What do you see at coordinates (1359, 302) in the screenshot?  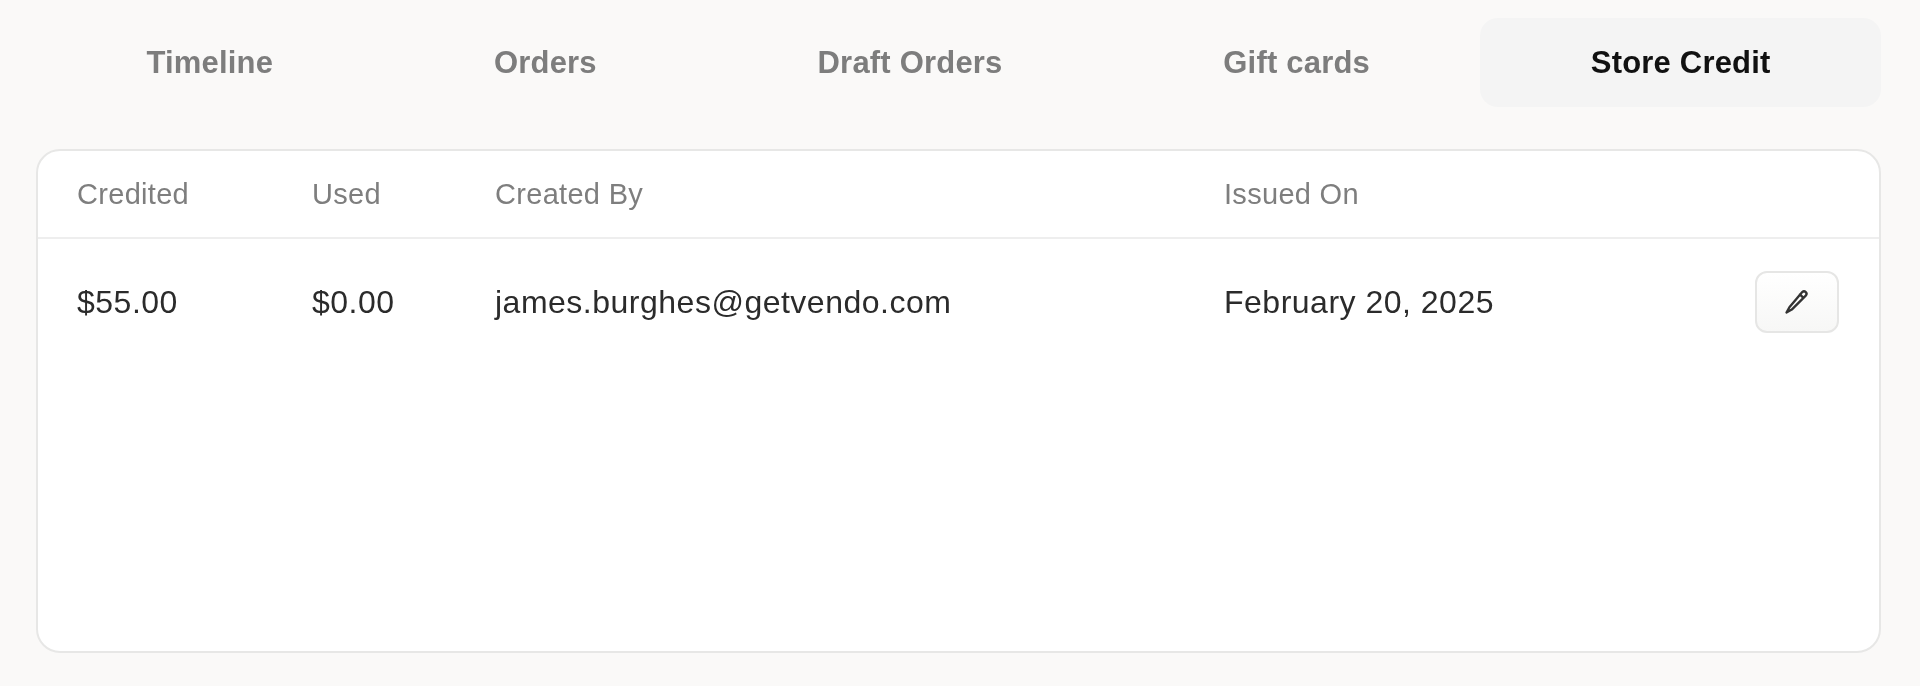 I see `table-cell: February 20, 2025` at bounding box center [1359, 302].